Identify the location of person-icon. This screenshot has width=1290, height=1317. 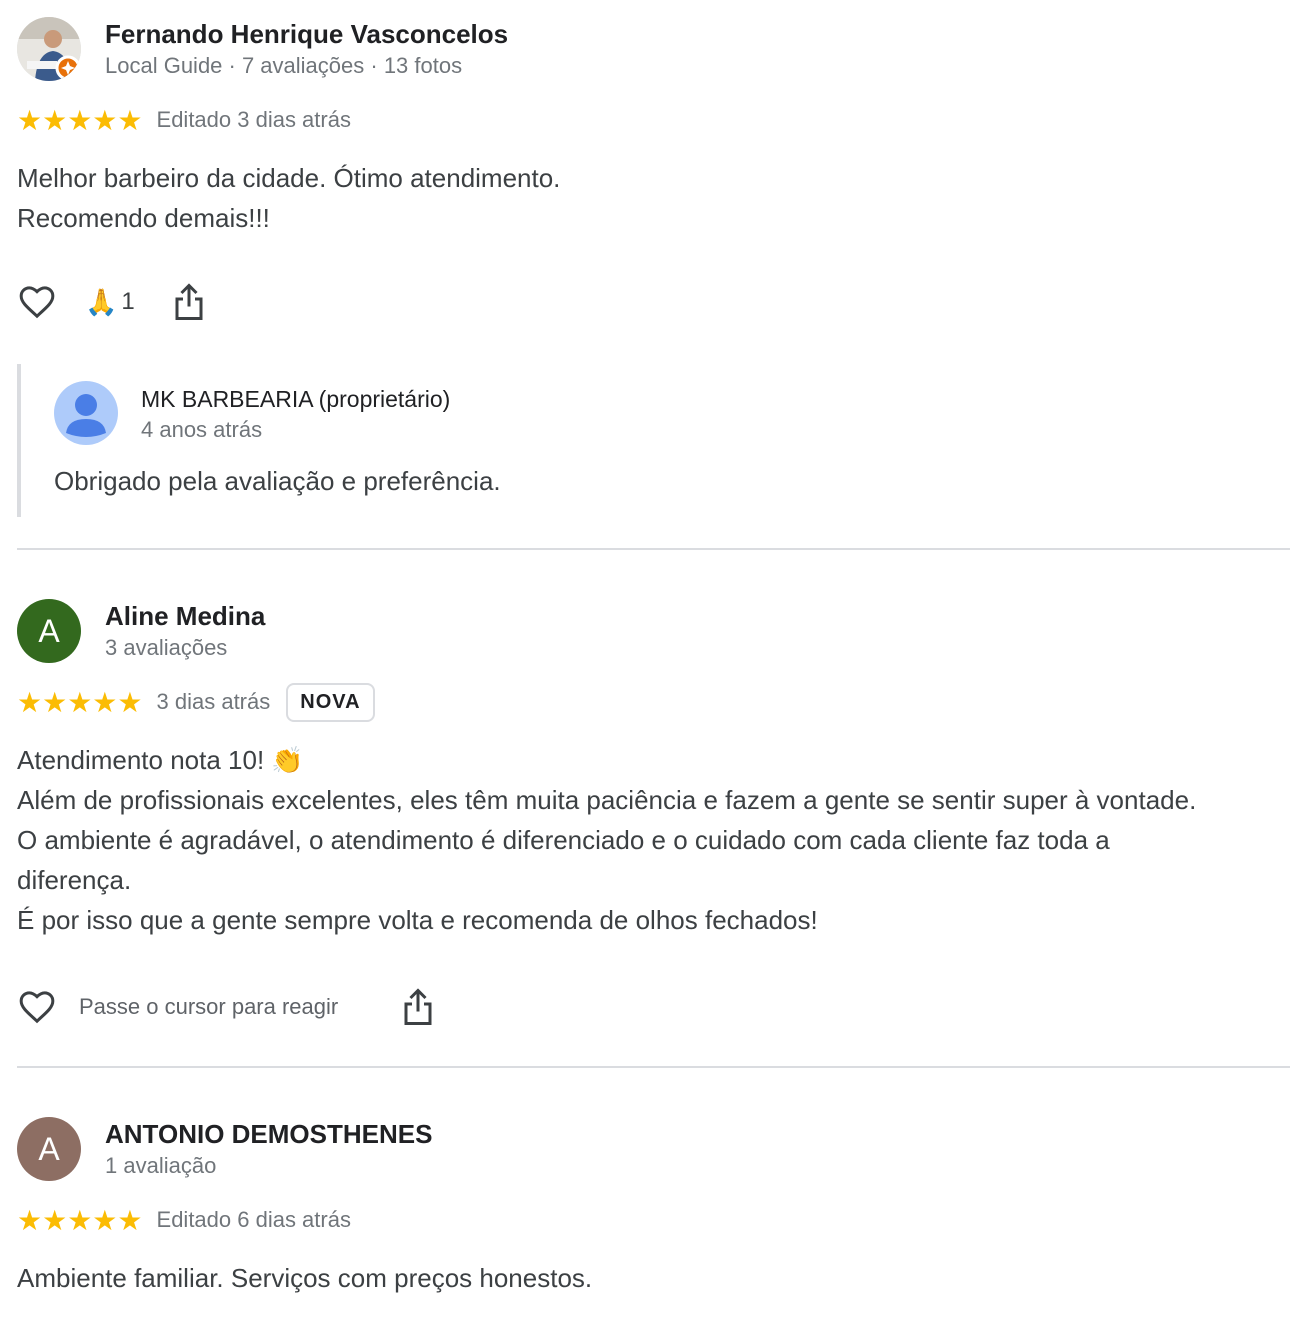
(86, 415).